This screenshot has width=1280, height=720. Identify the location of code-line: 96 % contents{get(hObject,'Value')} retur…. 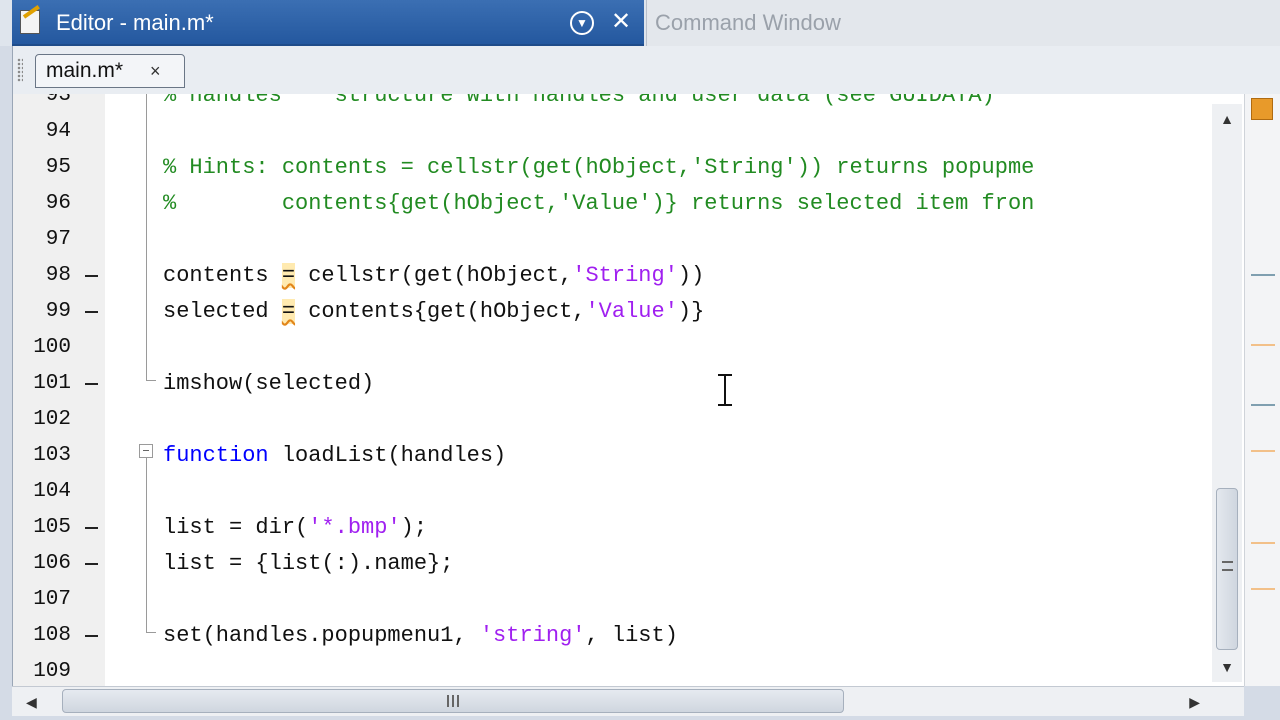
(628, 204).